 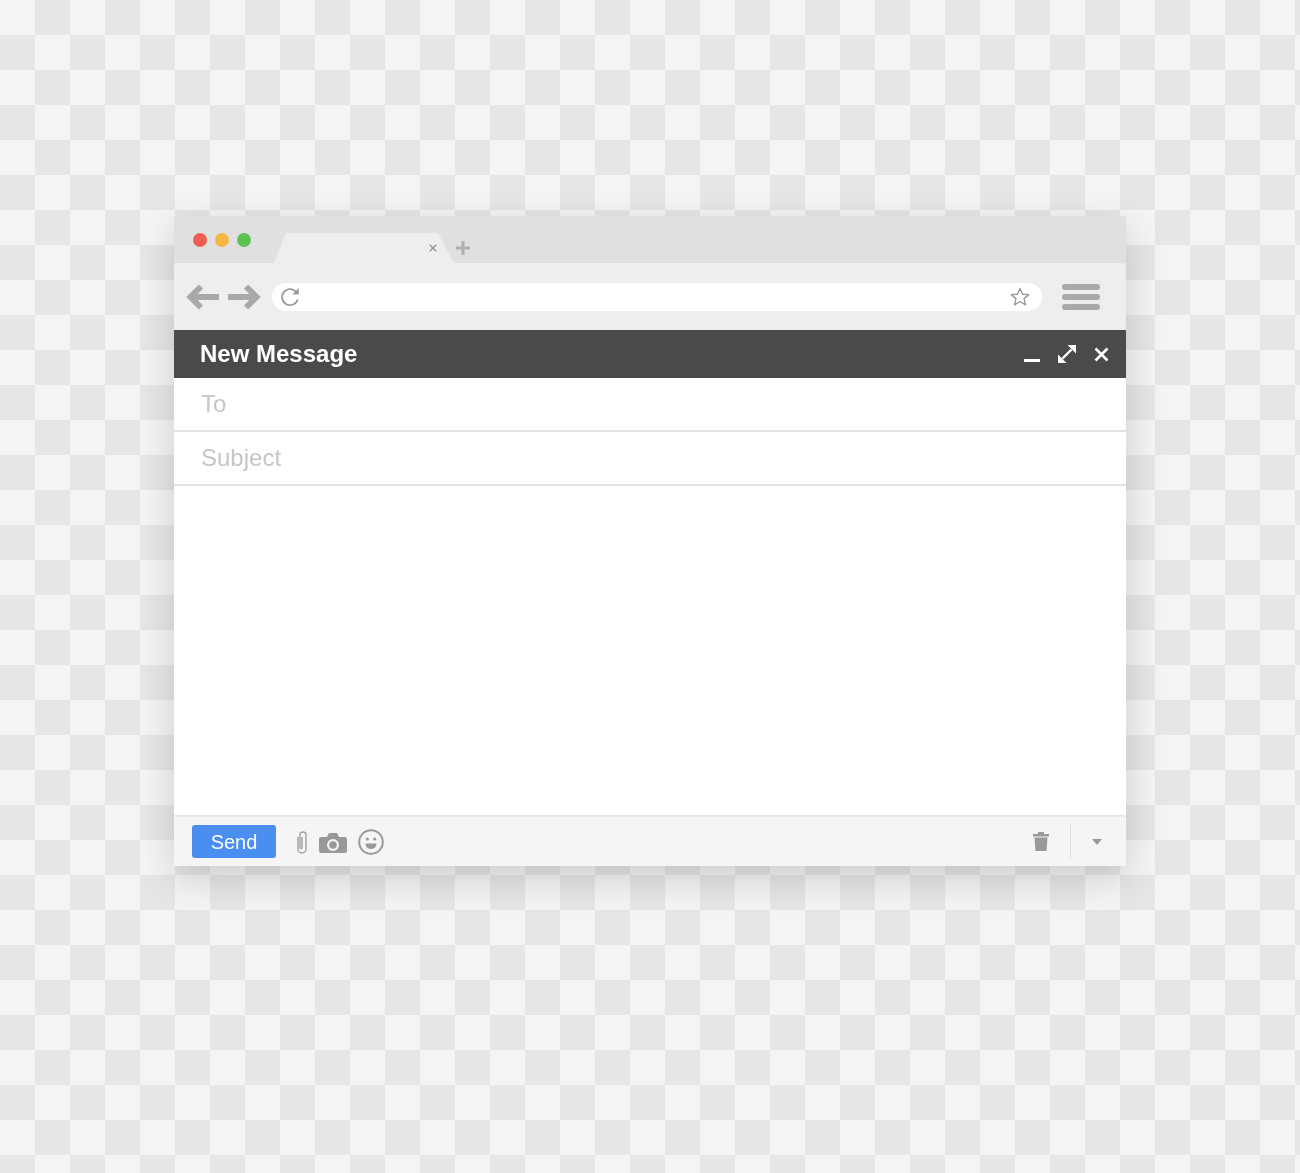 I want to click on camera-icon, so click(x=333, y=841).